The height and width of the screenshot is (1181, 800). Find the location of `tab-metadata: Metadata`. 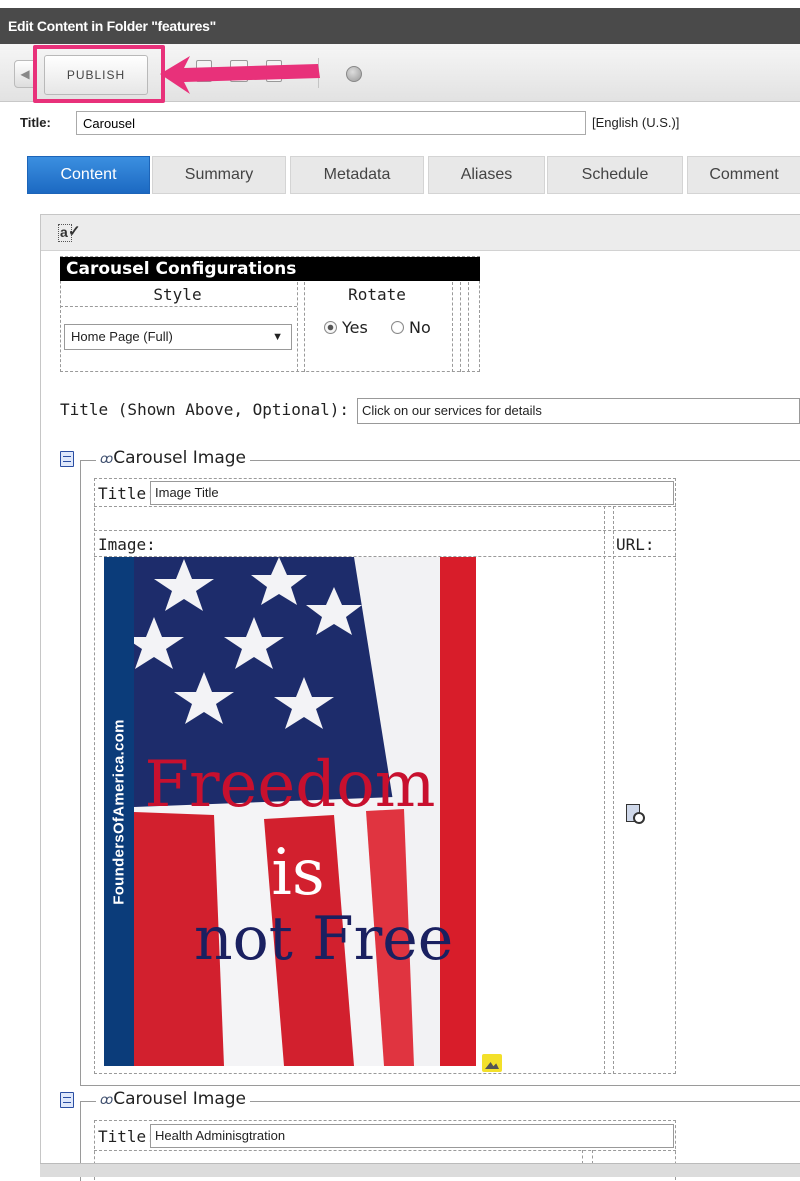

tab-metadata: Metadata is located at coordinates (357, 175).